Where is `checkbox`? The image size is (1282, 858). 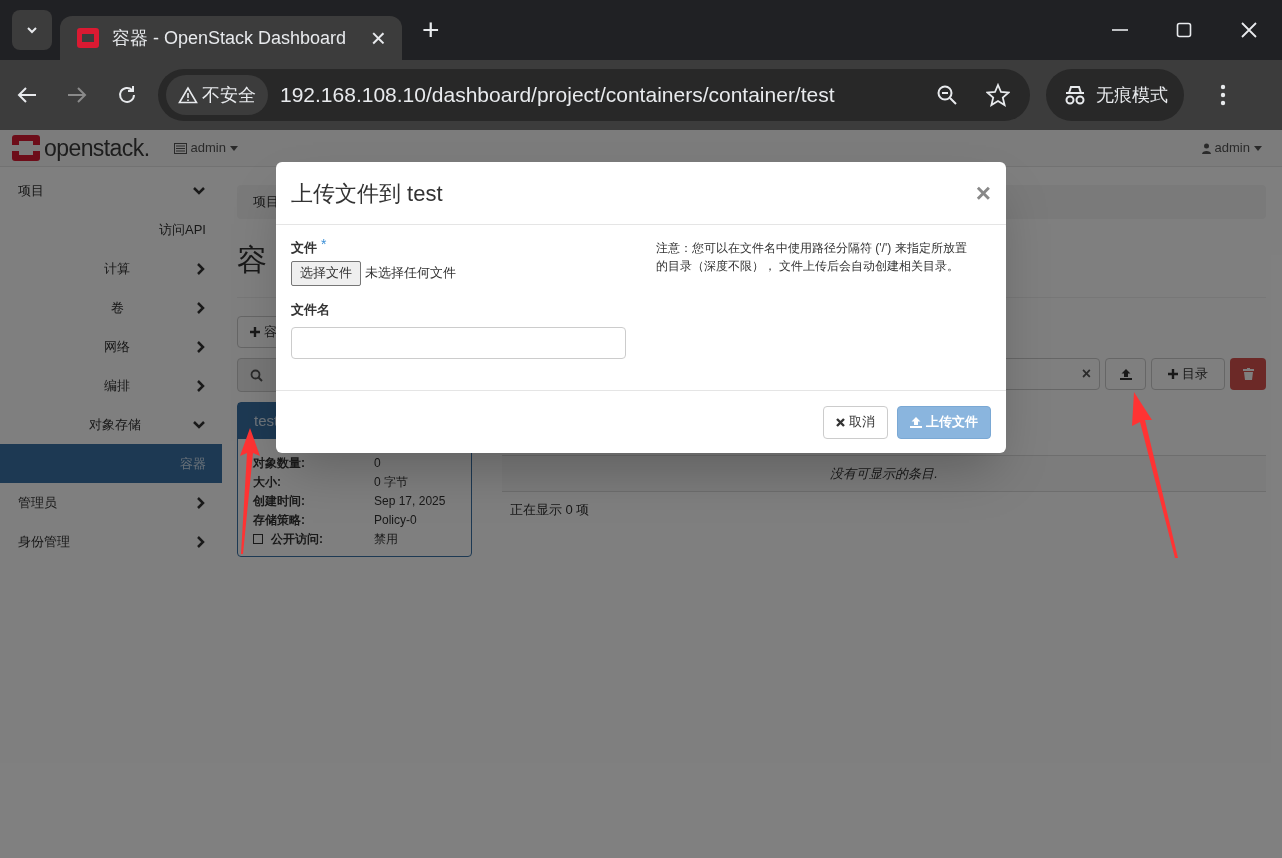 checkbox is located at coordinates (258, 538).